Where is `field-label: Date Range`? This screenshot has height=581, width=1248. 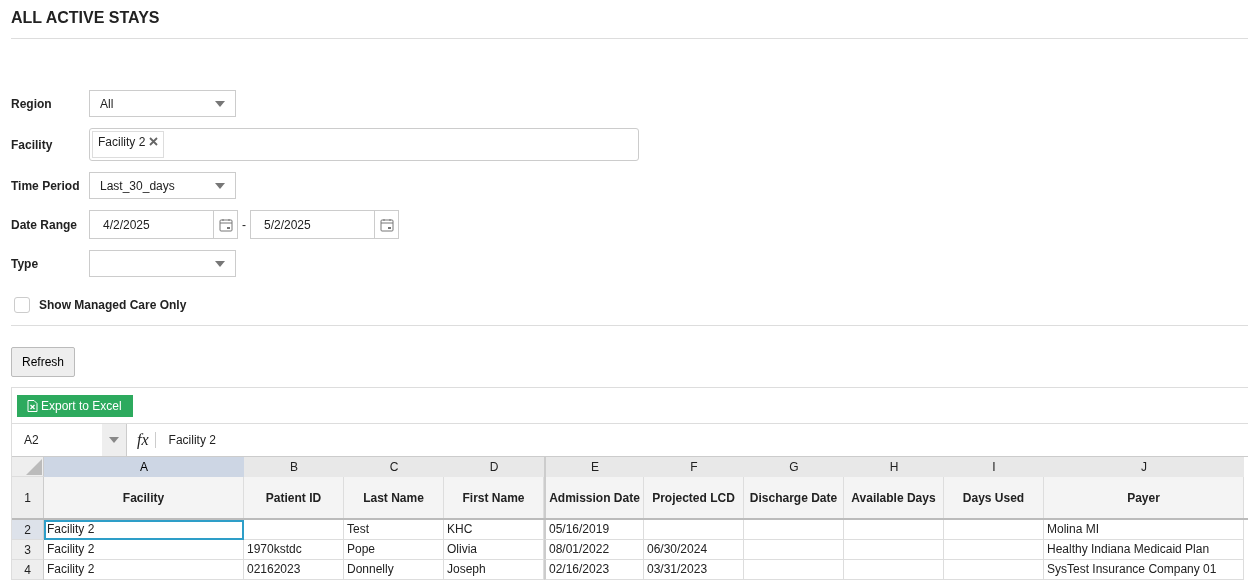 field-label: Date Range is located at coordinates (45, 224).